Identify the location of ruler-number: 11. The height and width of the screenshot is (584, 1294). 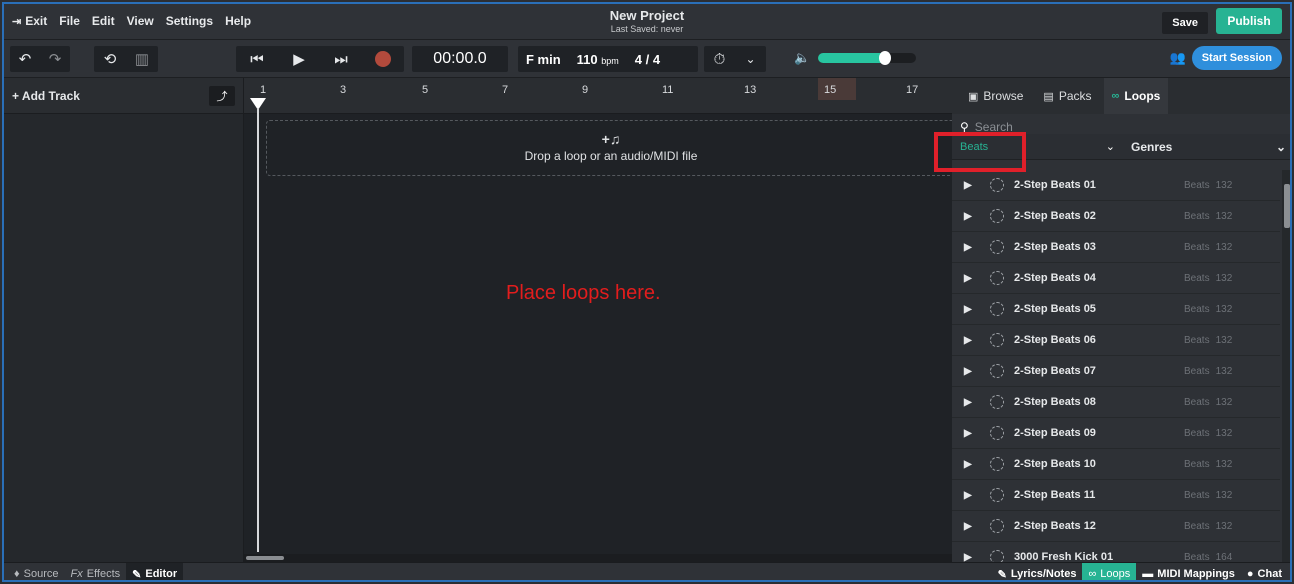
(668, 90).